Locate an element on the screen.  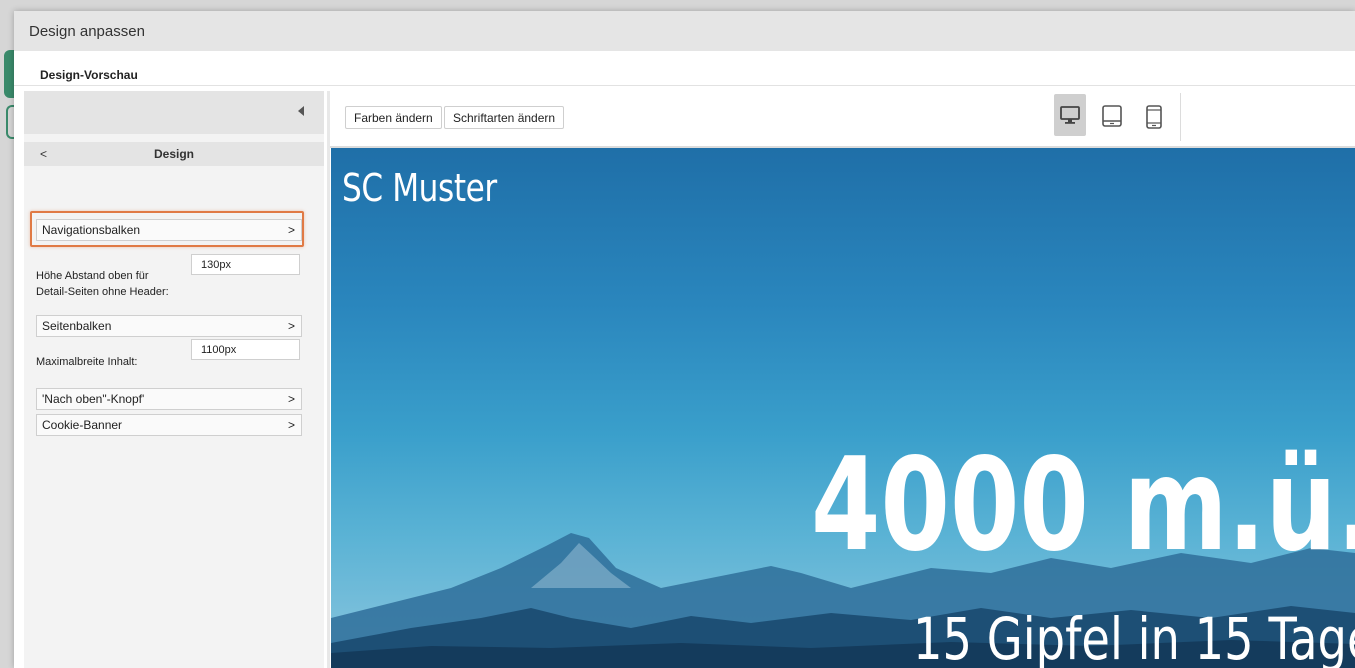
preview-heading: Design-Vorschau is located at coordinates (89, 75).